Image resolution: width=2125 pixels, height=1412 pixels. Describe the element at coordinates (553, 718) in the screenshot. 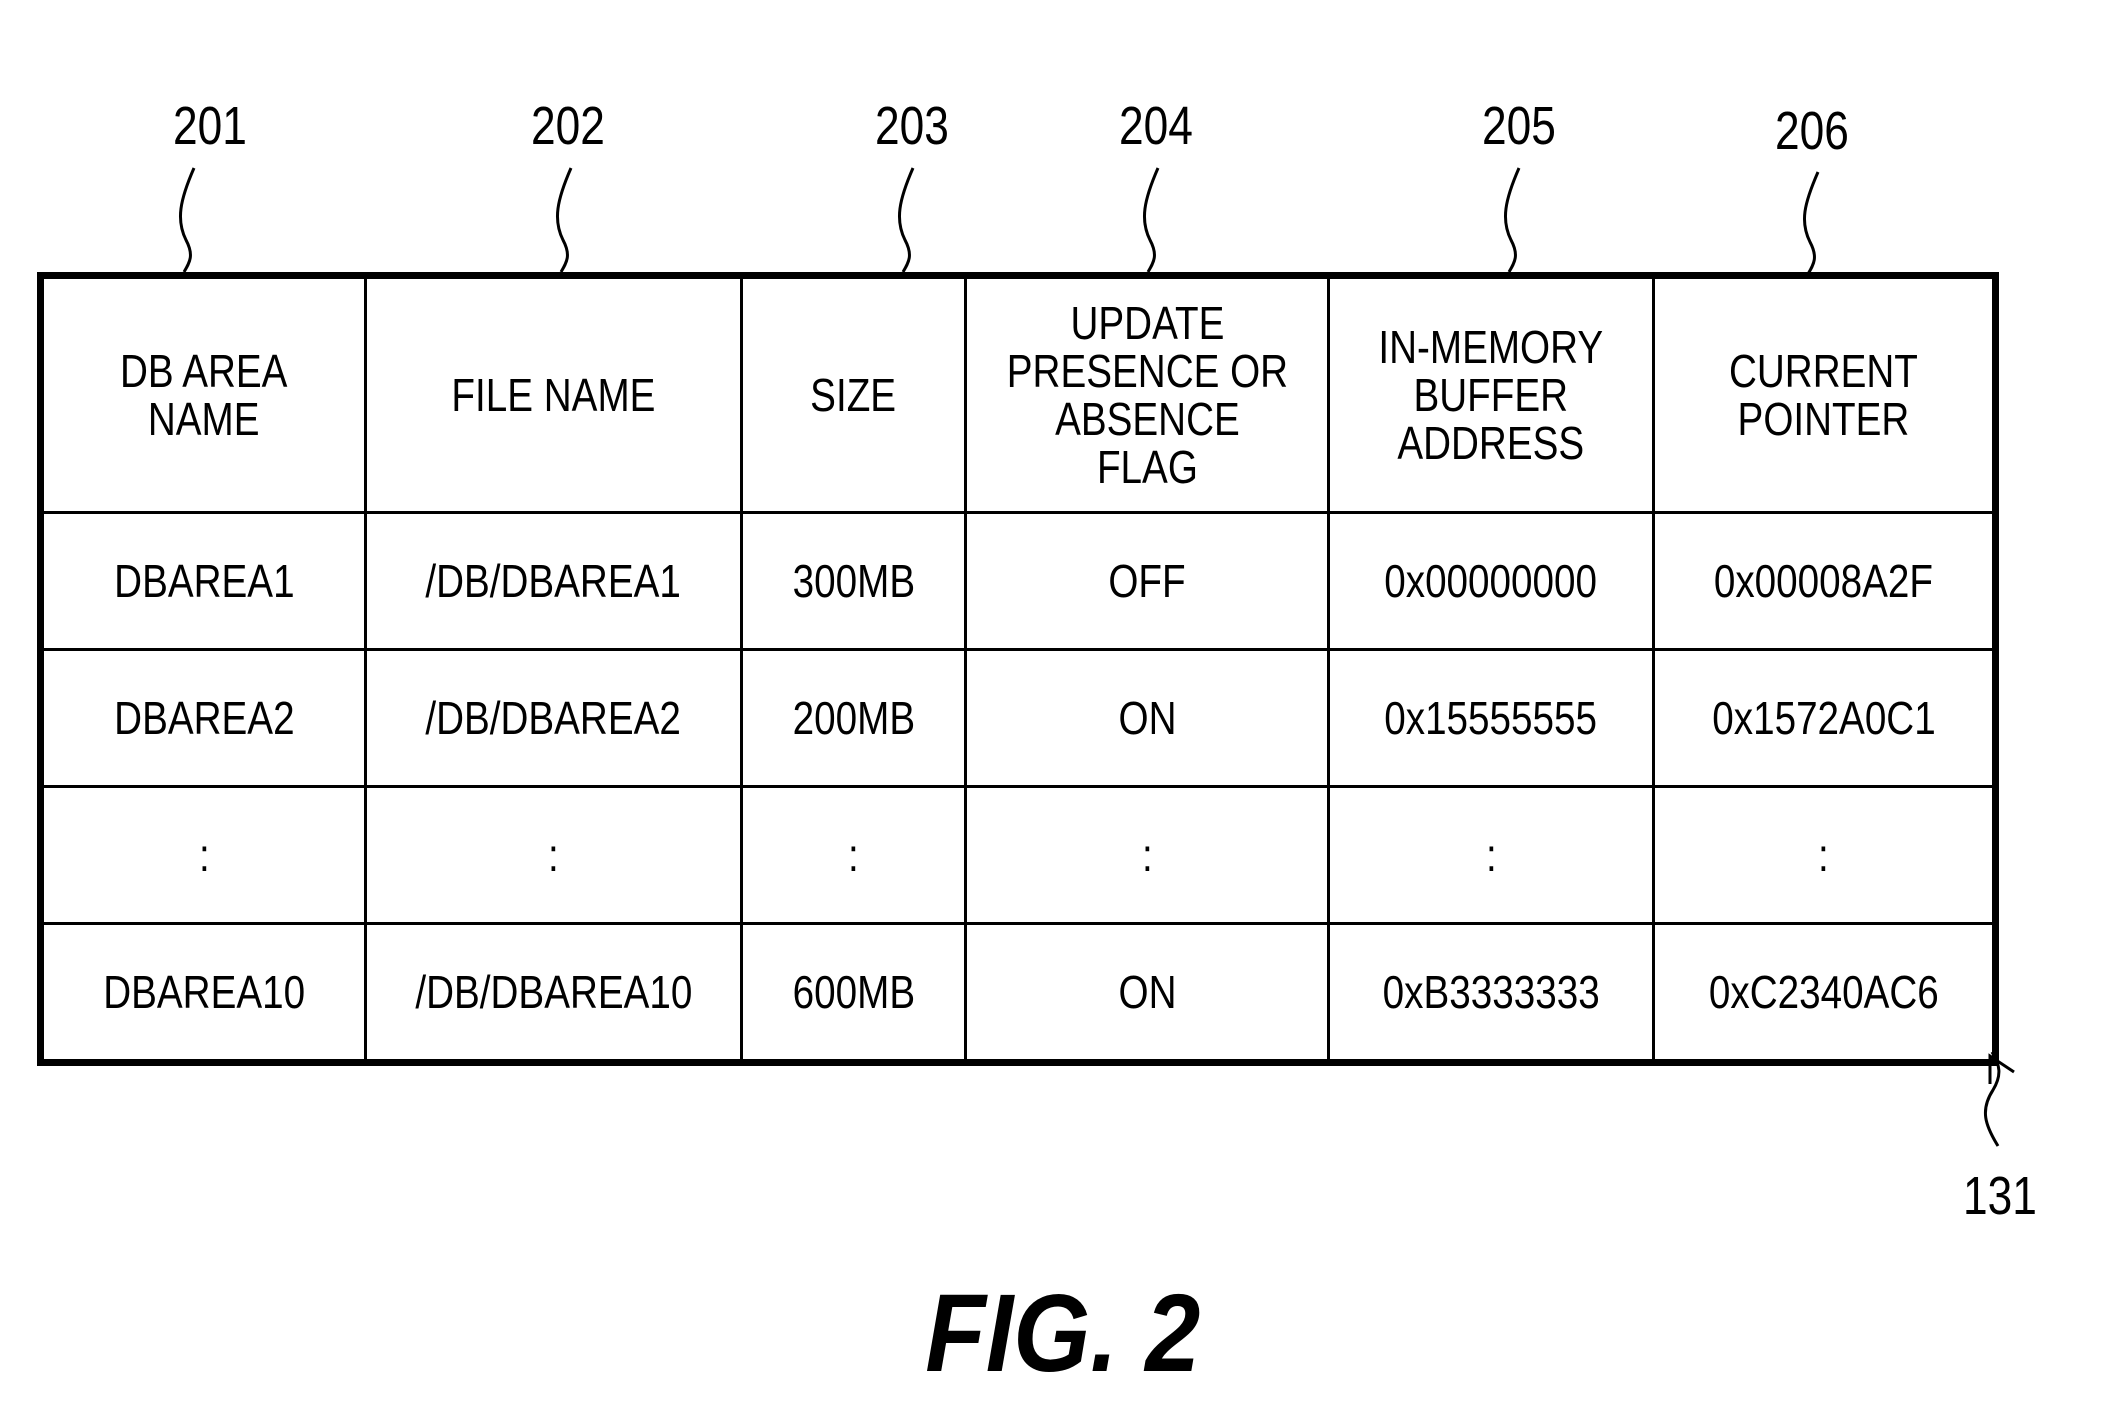

I see `cell-file-name: /DB/DBAREA2` at that location.